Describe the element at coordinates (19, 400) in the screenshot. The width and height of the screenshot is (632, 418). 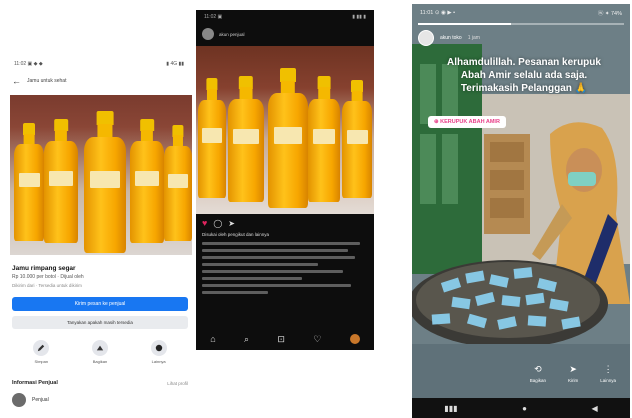
I see `seller-avatar` at that location.